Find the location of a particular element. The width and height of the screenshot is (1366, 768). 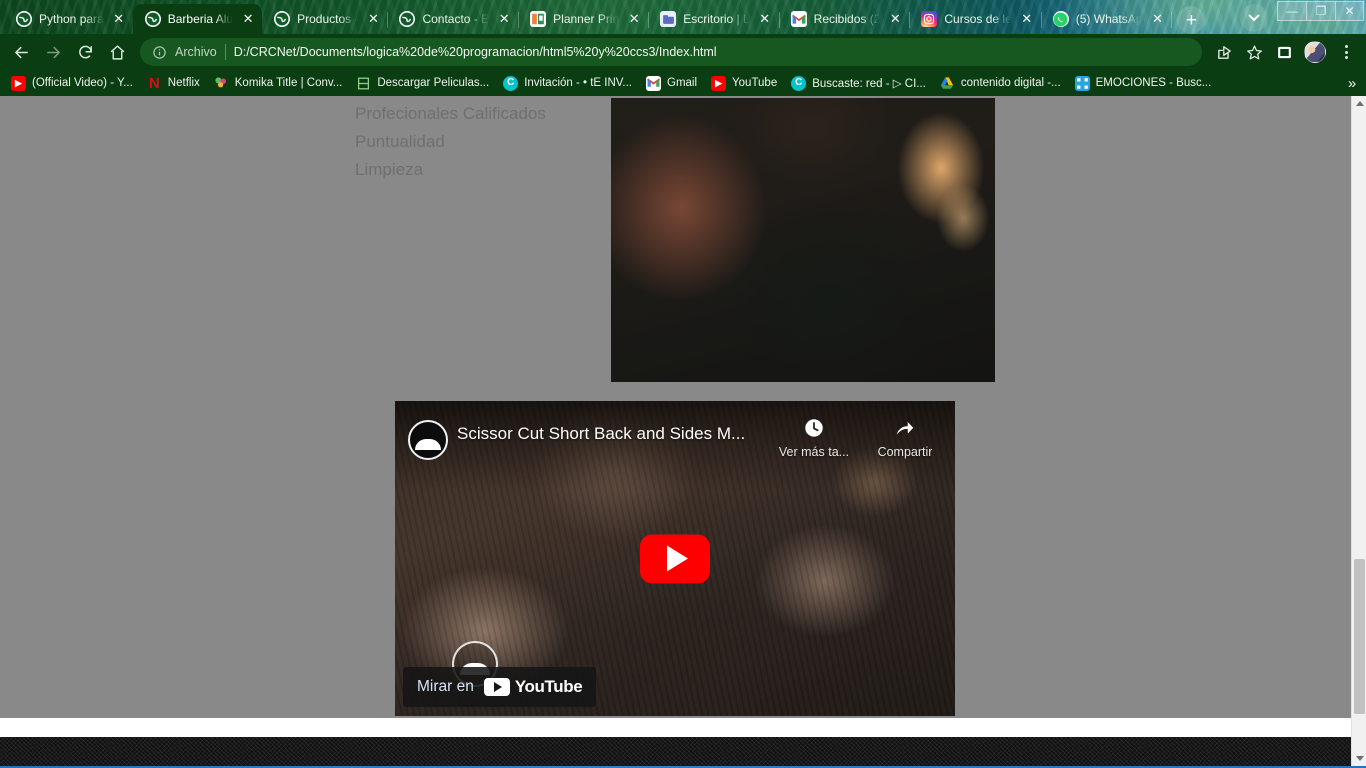

close-button: ✕ is located at coordinates (1349, 11).